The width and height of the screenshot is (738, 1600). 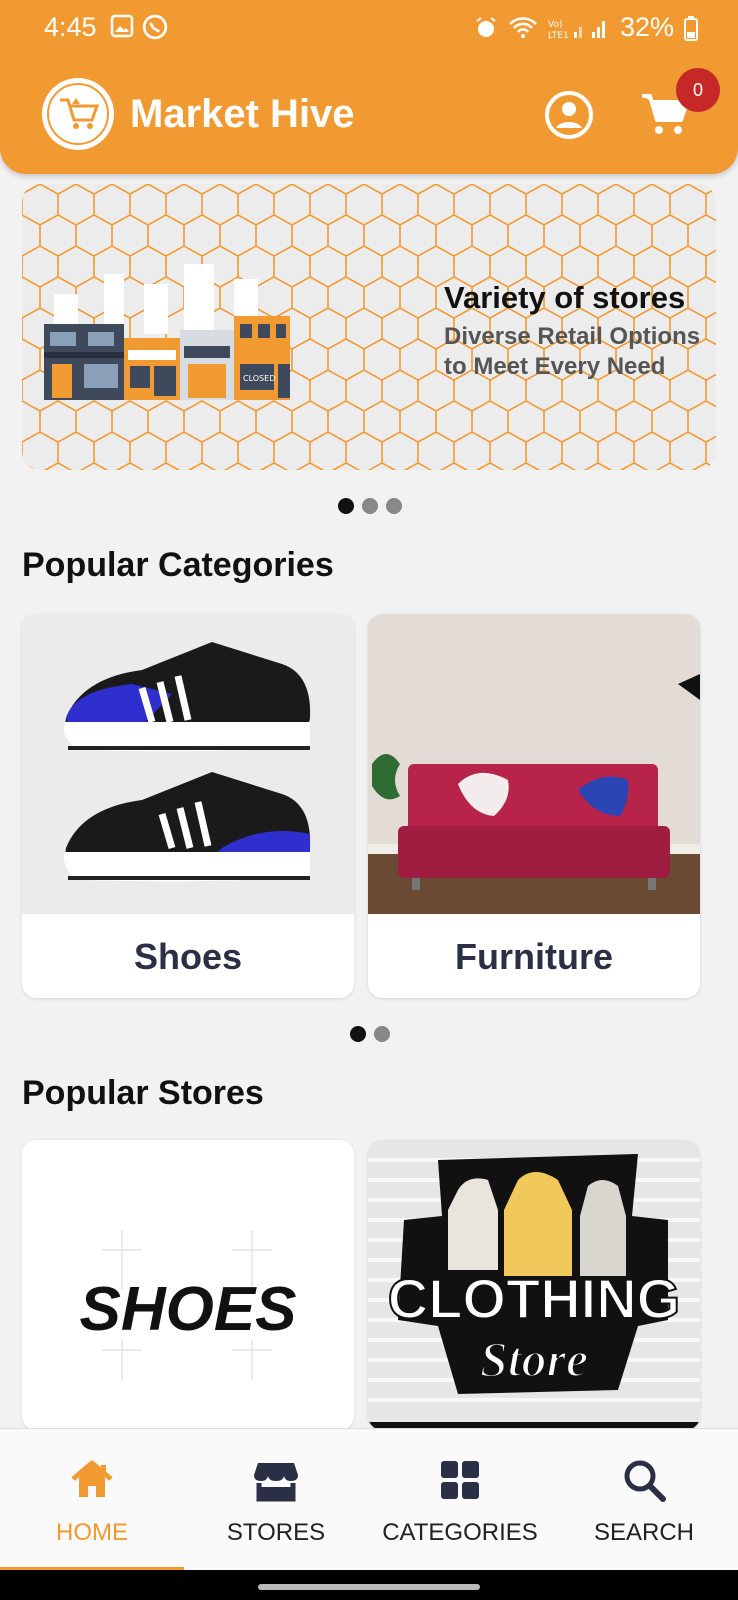 I want to click on store-logo-text: SHOES, so click(x=187, y=1309).